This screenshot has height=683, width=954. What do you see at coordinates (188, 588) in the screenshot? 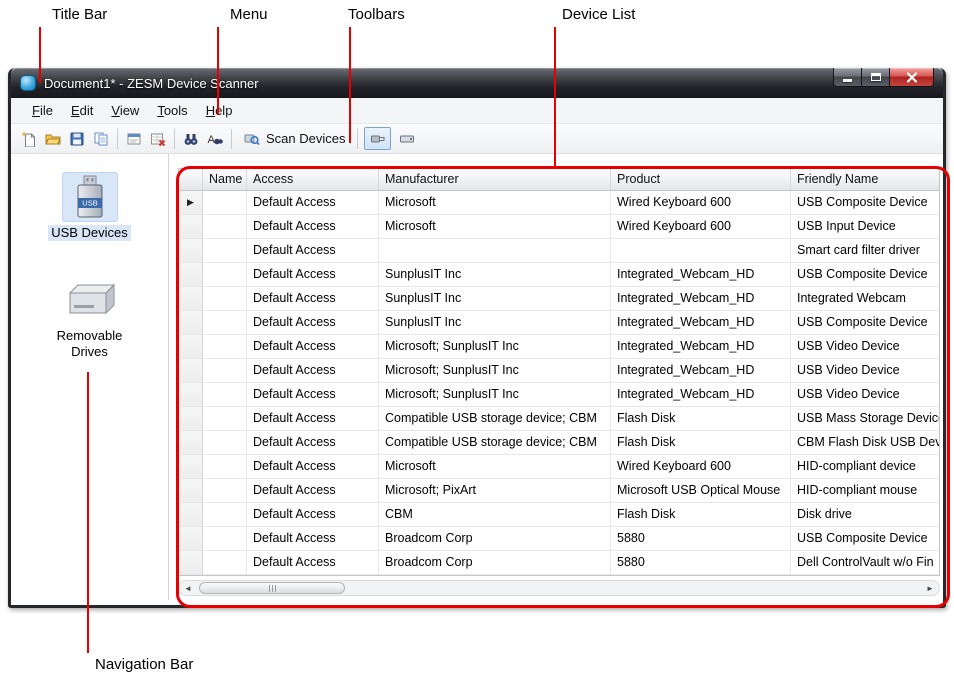
I see `scroll-left-arrow: ◄` at bounding box center [188, 588].